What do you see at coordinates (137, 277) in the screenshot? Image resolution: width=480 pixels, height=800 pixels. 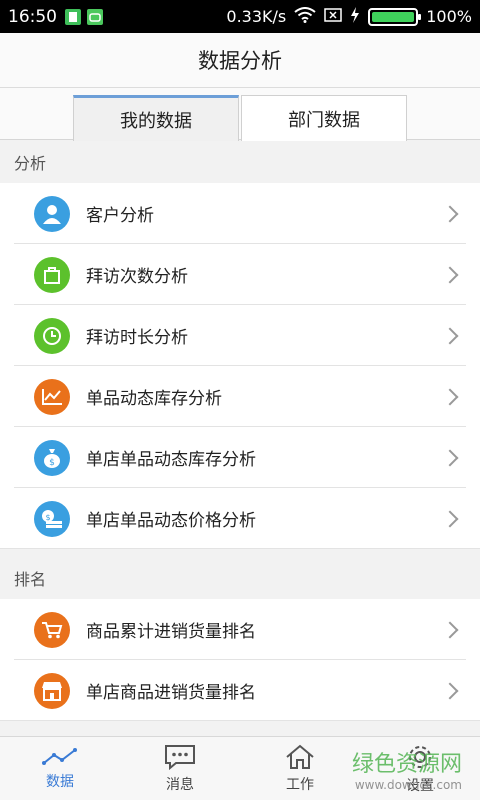 I see `list-item-label: 拜访次数分析` at bounding box center [137, 277].